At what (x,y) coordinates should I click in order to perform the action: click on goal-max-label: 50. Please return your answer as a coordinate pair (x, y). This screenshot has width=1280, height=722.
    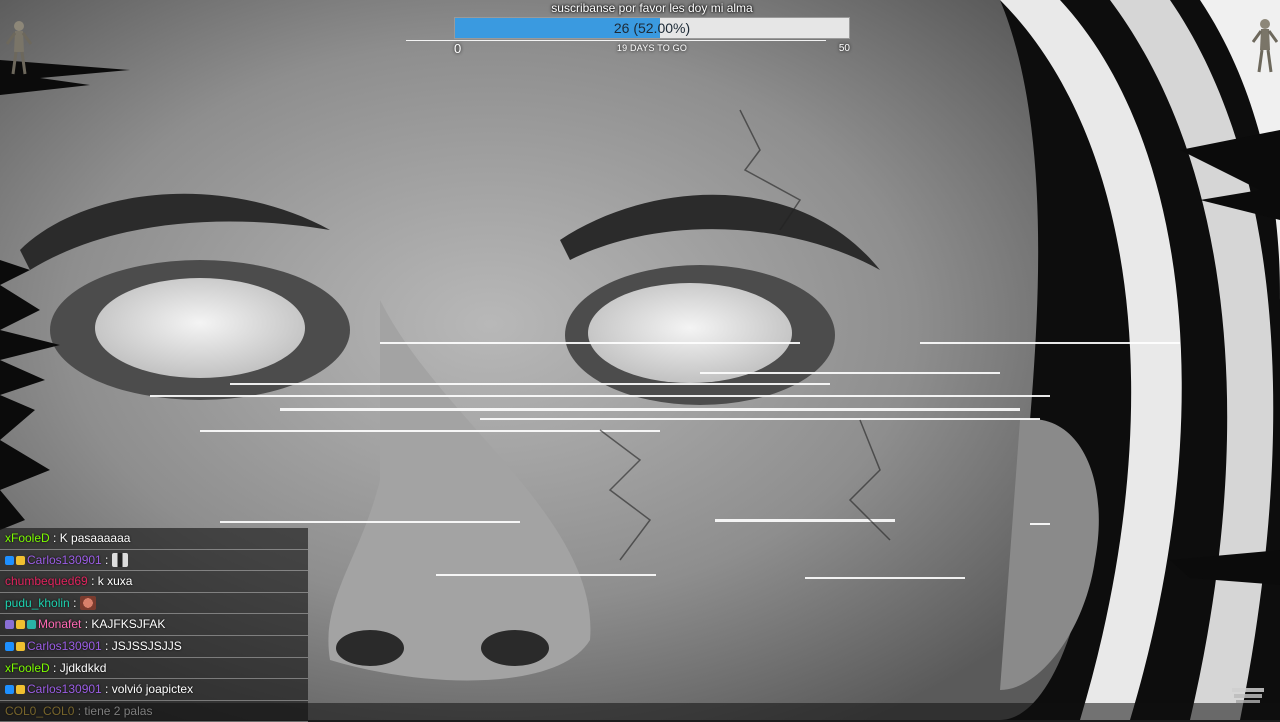
    Looking at the image, I should click on (844, 48).